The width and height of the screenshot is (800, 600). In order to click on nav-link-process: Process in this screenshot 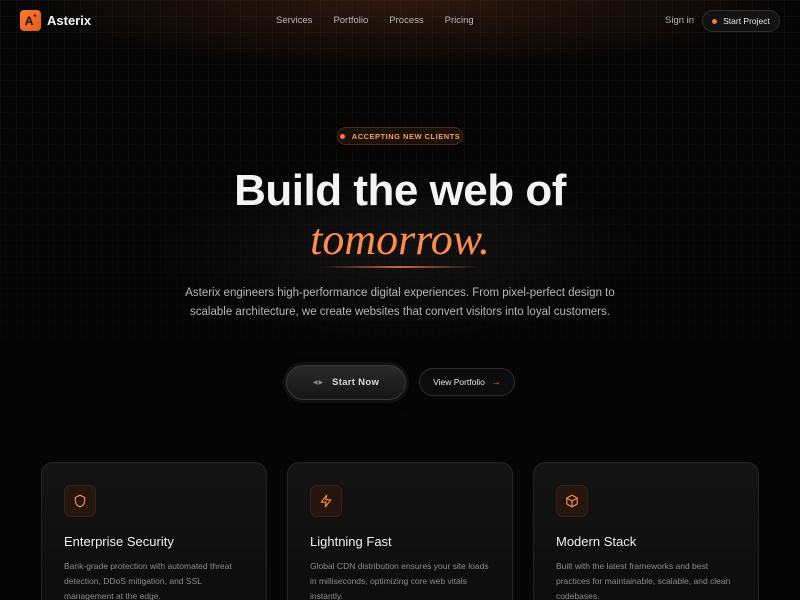, I will do `click(406, 20)`.